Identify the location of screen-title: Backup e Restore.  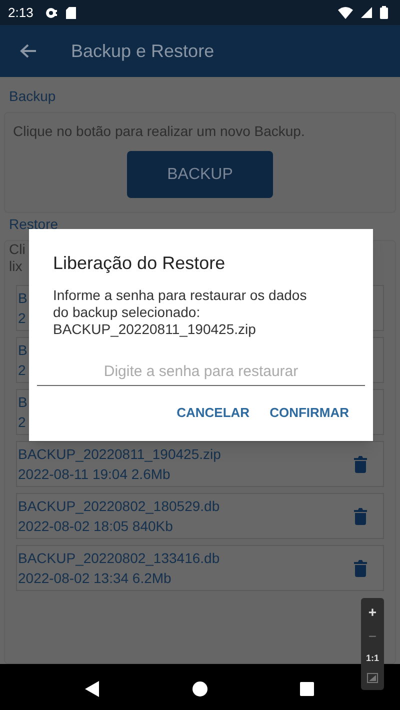
(142, 51).